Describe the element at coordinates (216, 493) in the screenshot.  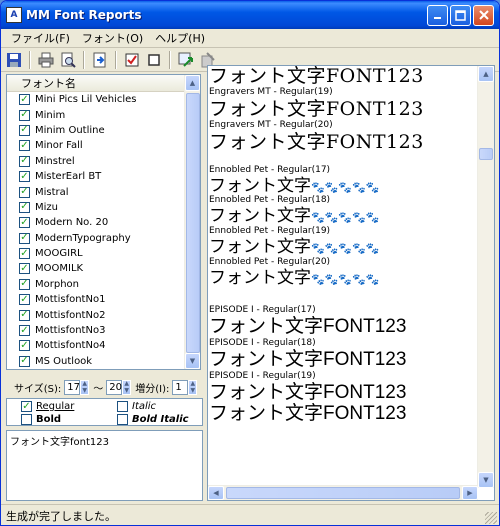
I see `scroll-left-button: ◀` at that location.